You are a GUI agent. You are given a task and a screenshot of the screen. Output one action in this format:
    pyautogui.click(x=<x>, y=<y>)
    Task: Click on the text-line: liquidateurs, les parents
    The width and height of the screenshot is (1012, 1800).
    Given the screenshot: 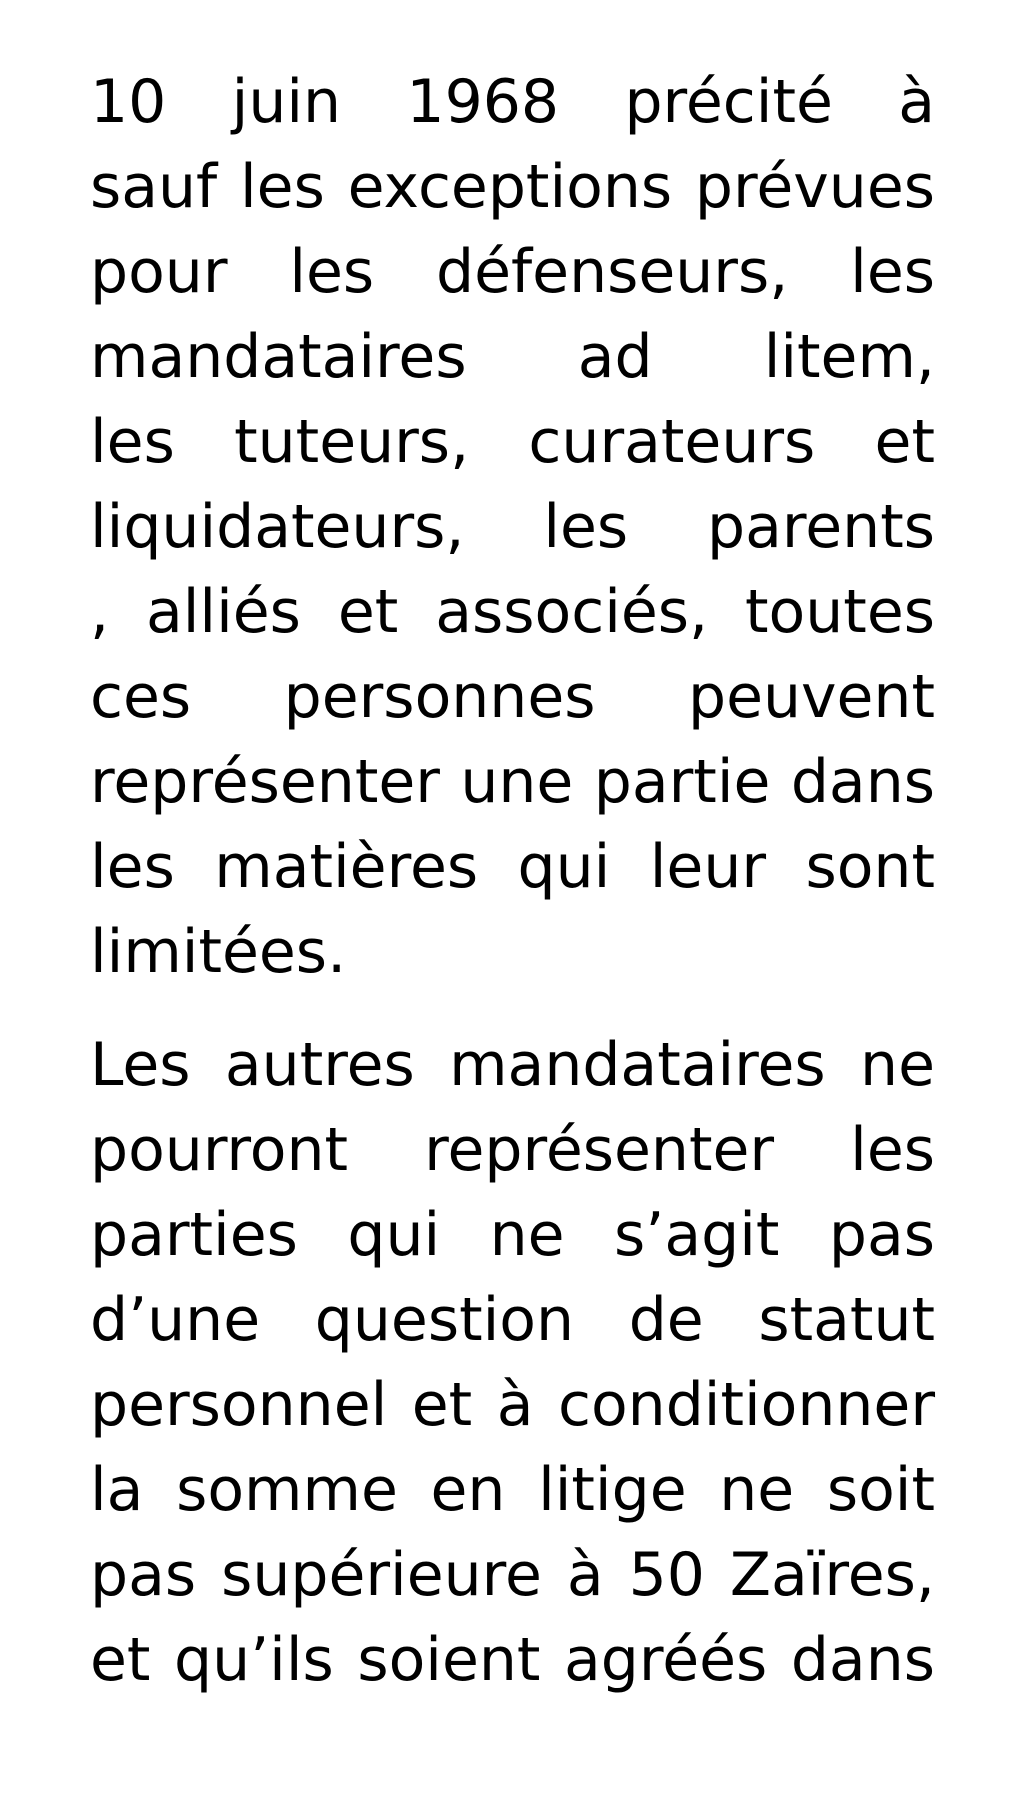 What is the action you would take?
    pyautogui.click(x=512, y=527)
    